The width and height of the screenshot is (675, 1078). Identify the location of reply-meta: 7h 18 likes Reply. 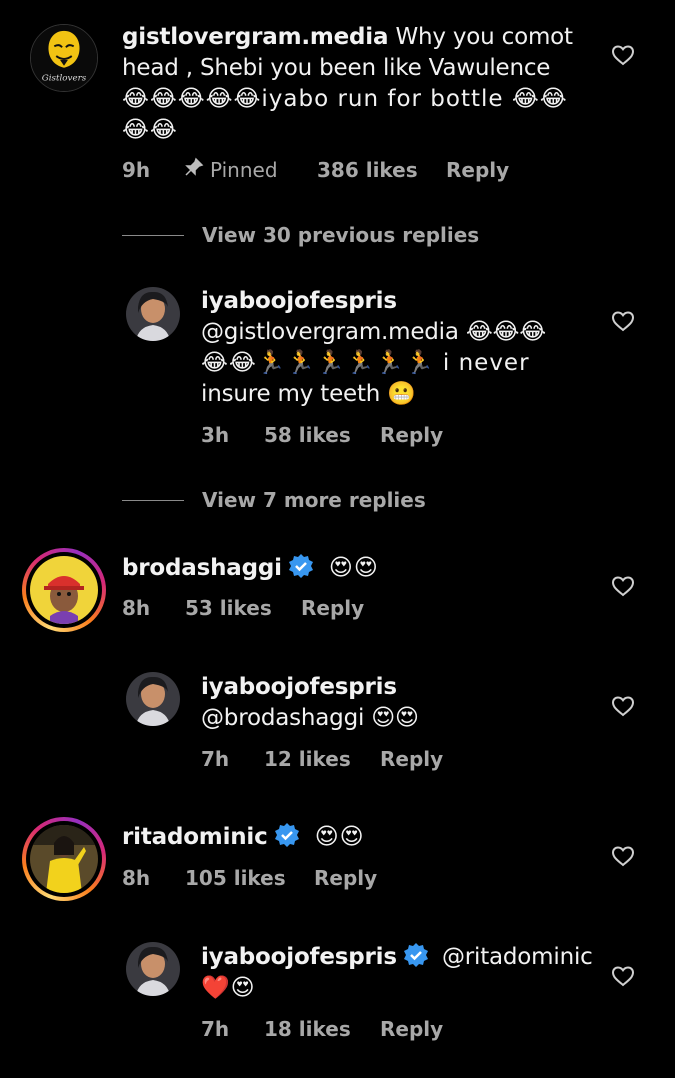
(322, 1029).